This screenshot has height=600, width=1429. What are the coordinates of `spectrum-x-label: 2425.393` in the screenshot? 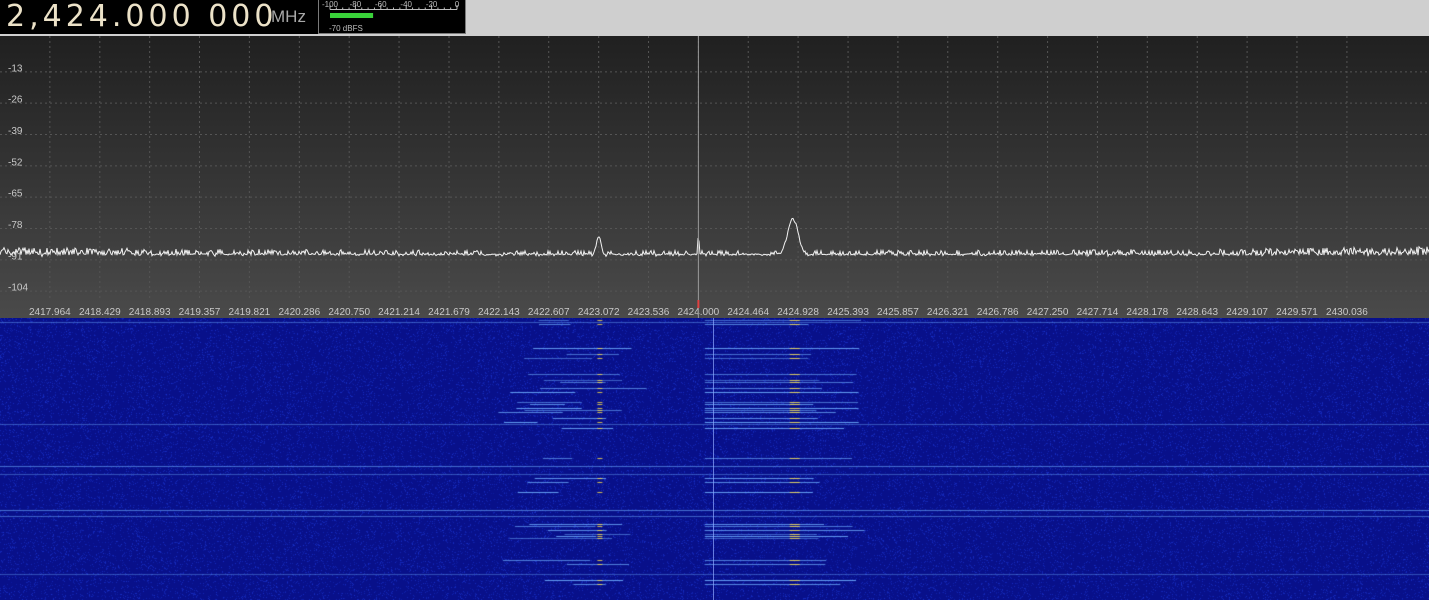 It's located at (848, 312).